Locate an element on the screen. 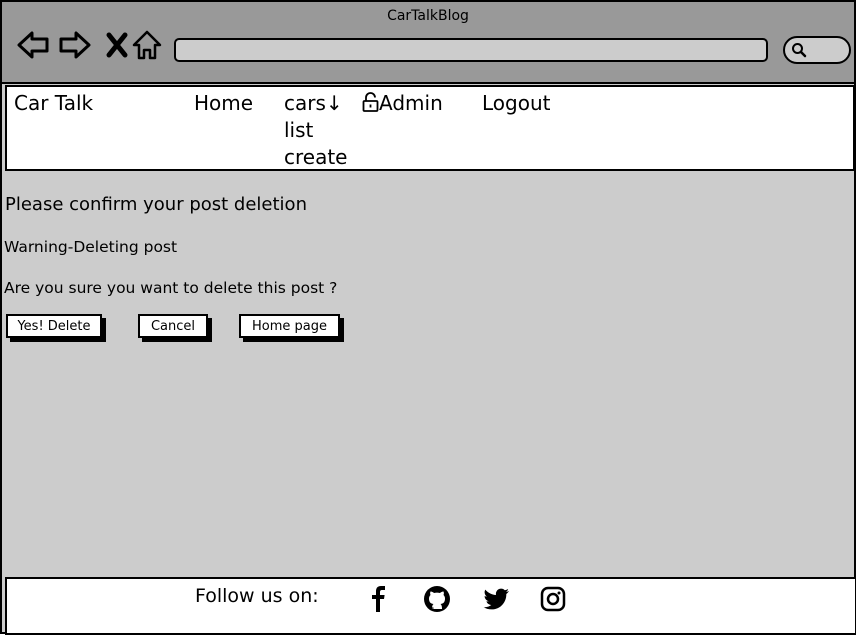 The width and height of the screenshot is (856, 635). cancel-button: Cancel is located at coordinates (173, 326).